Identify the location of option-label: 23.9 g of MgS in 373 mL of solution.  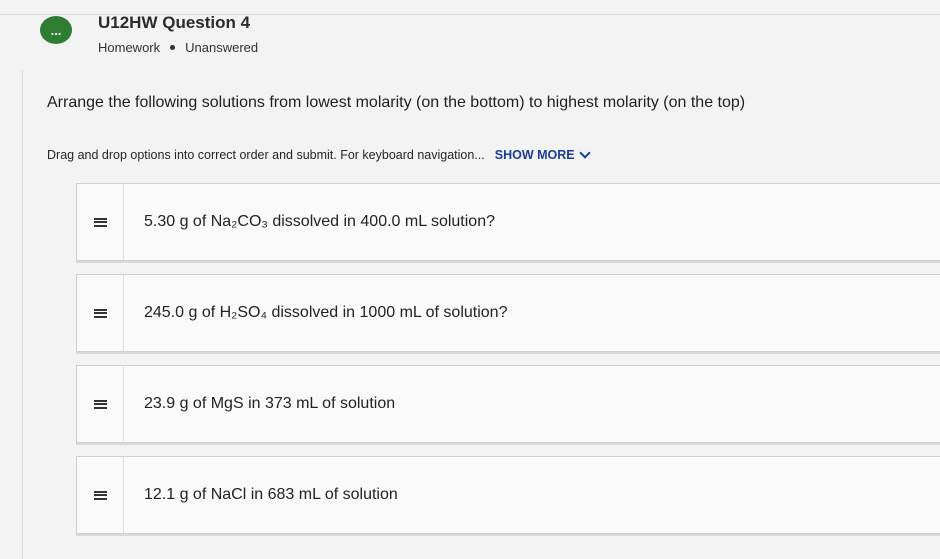
(270, 403).